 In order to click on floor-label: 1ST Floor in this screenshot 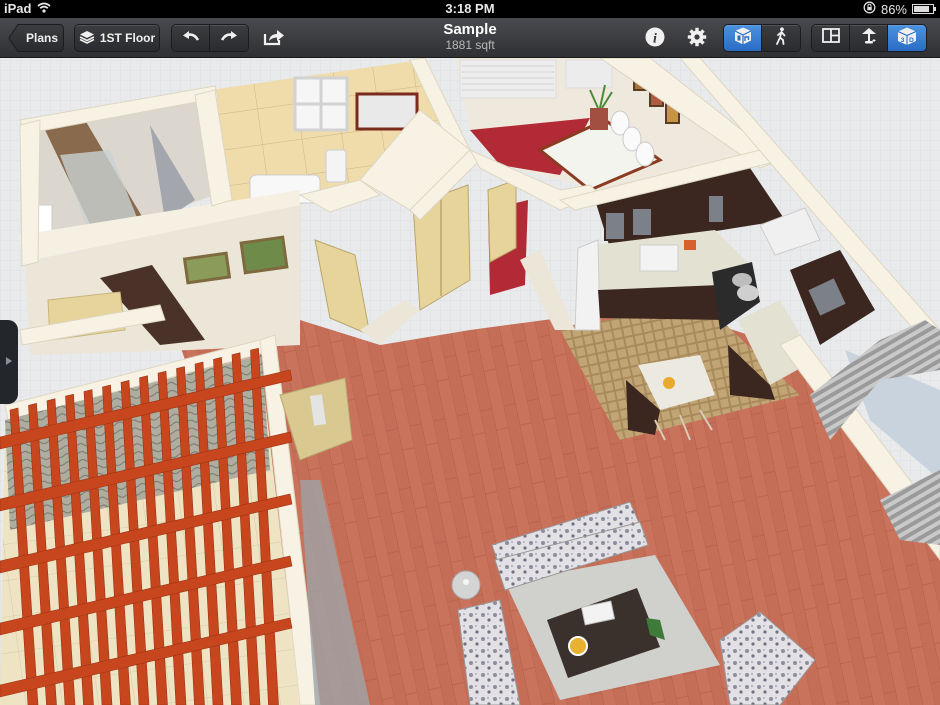, I will do `click(127, 38)`.